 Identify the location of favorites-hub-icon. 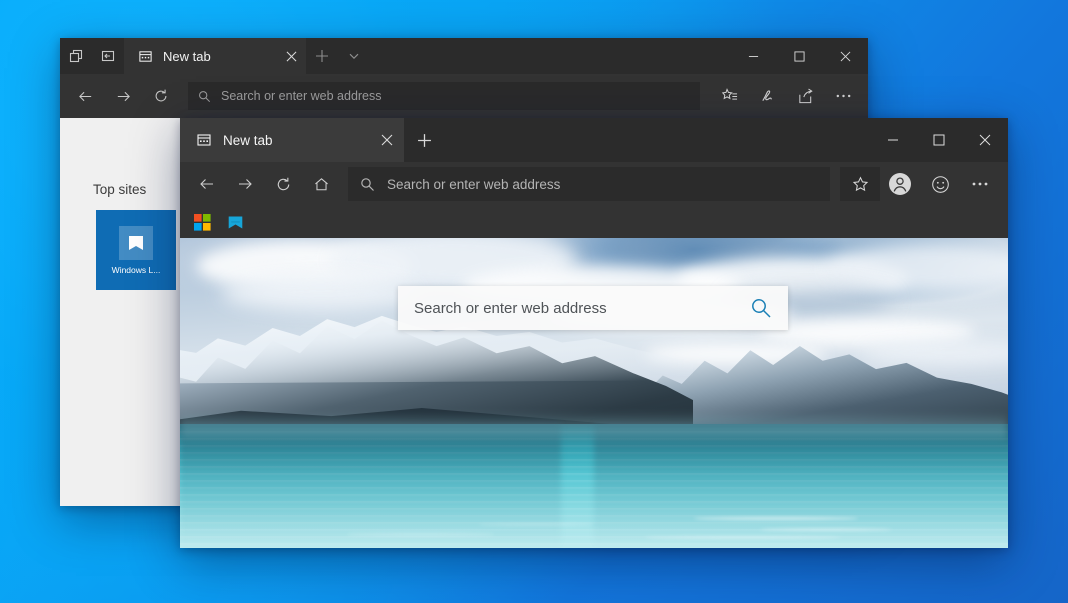
(729, 96).